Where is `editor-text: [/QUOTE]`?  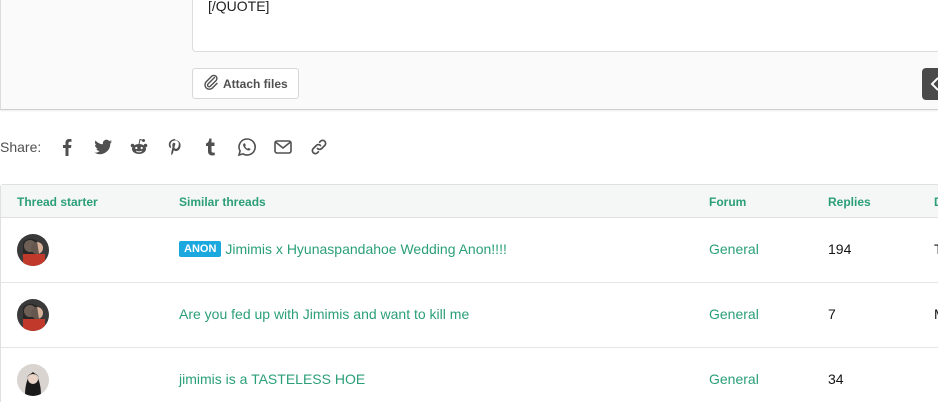
editor-text: [/QUOTE] is located at coordinates (239, 7).